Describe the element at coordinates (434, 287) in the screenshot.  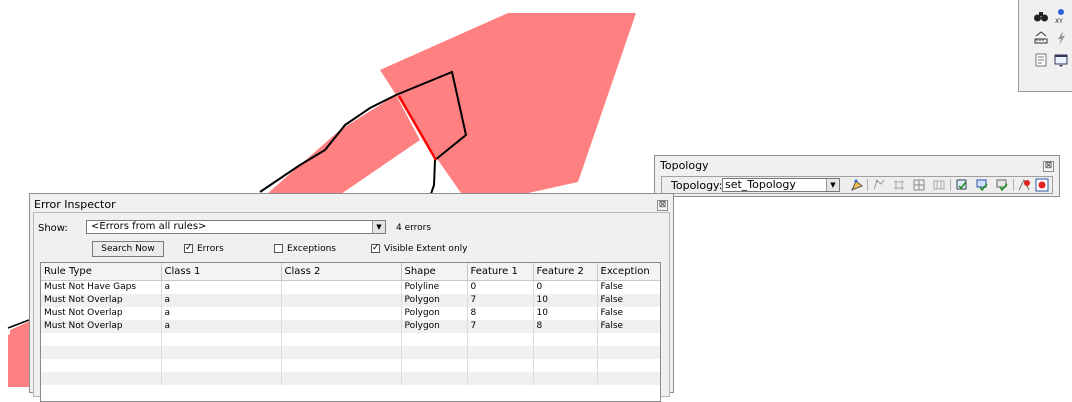
I see `cell-shape: Polyline` at that location.